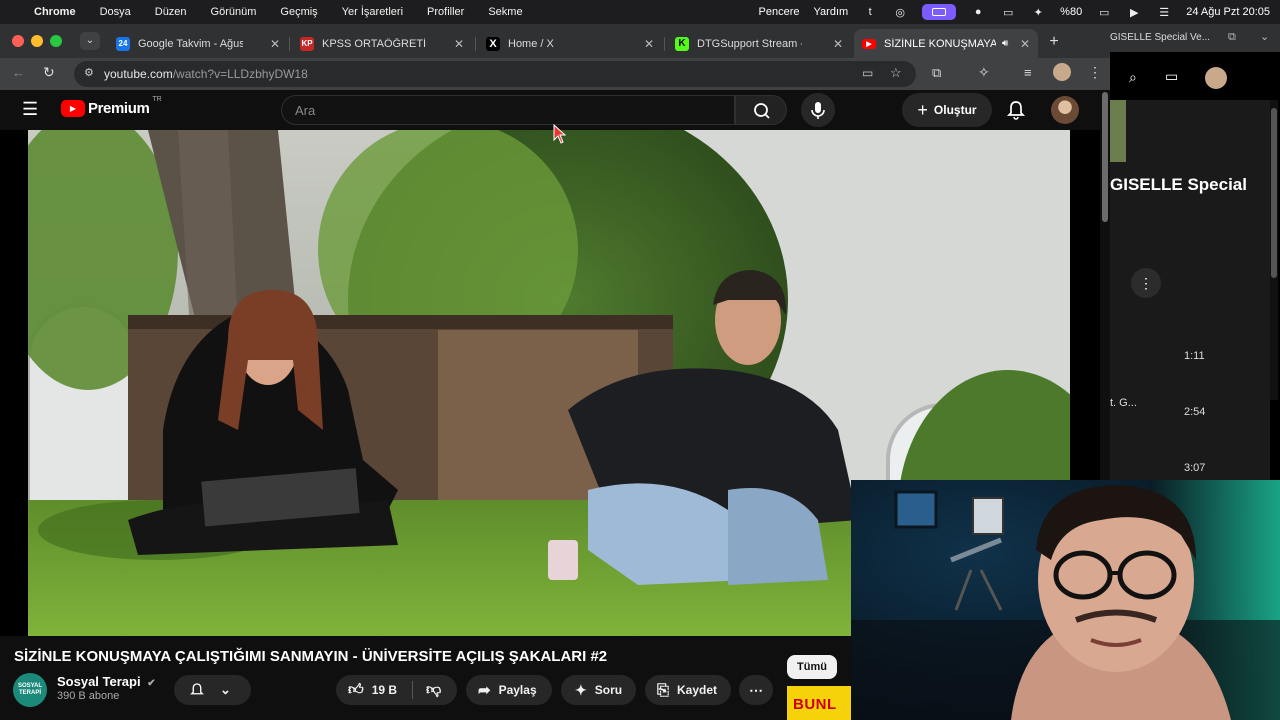 Image resolution: width=1280 pixels, height=720 pixels. What do you see at coordinates (18, 41) in the screenshot?
I see `close-window-button` at bounding box center [18, 41].